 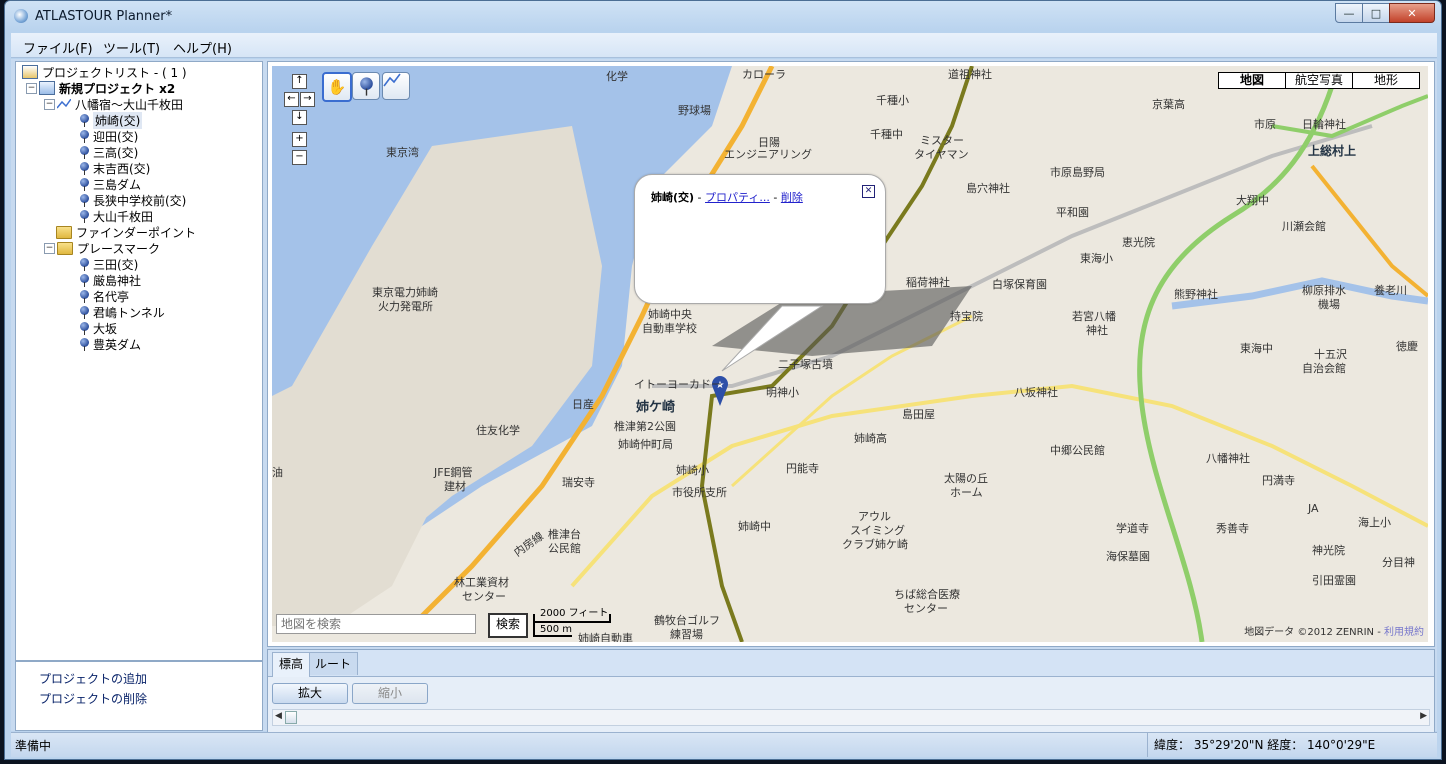 What do you see at coordinates (115, 168) in the screenshot?
I see `tree-route-point: 末吉西(交)` at bounding box center [115, 168].